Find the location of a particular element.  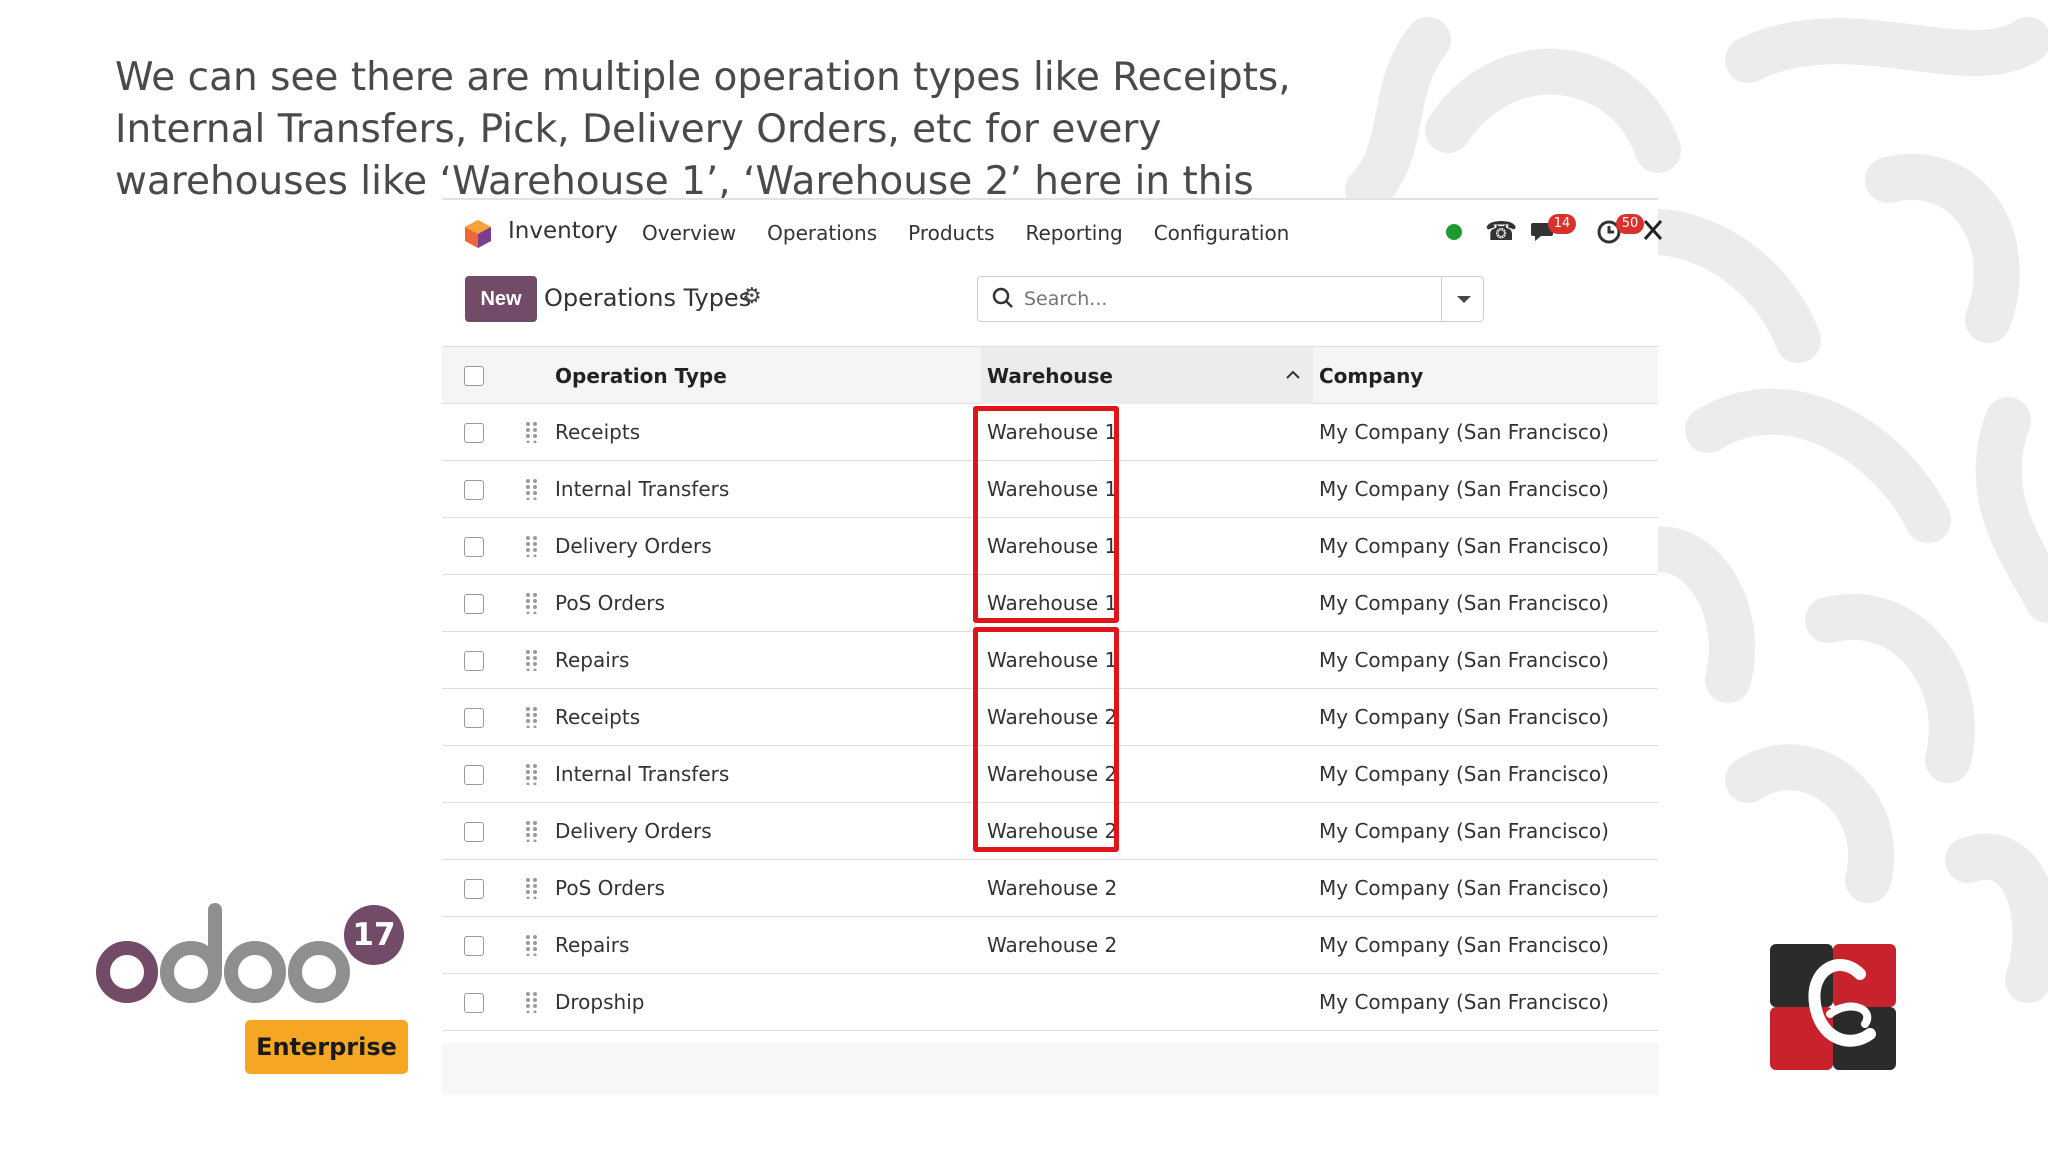

enterprise-badge: Enterprise is located at coordinates (326, 1047).